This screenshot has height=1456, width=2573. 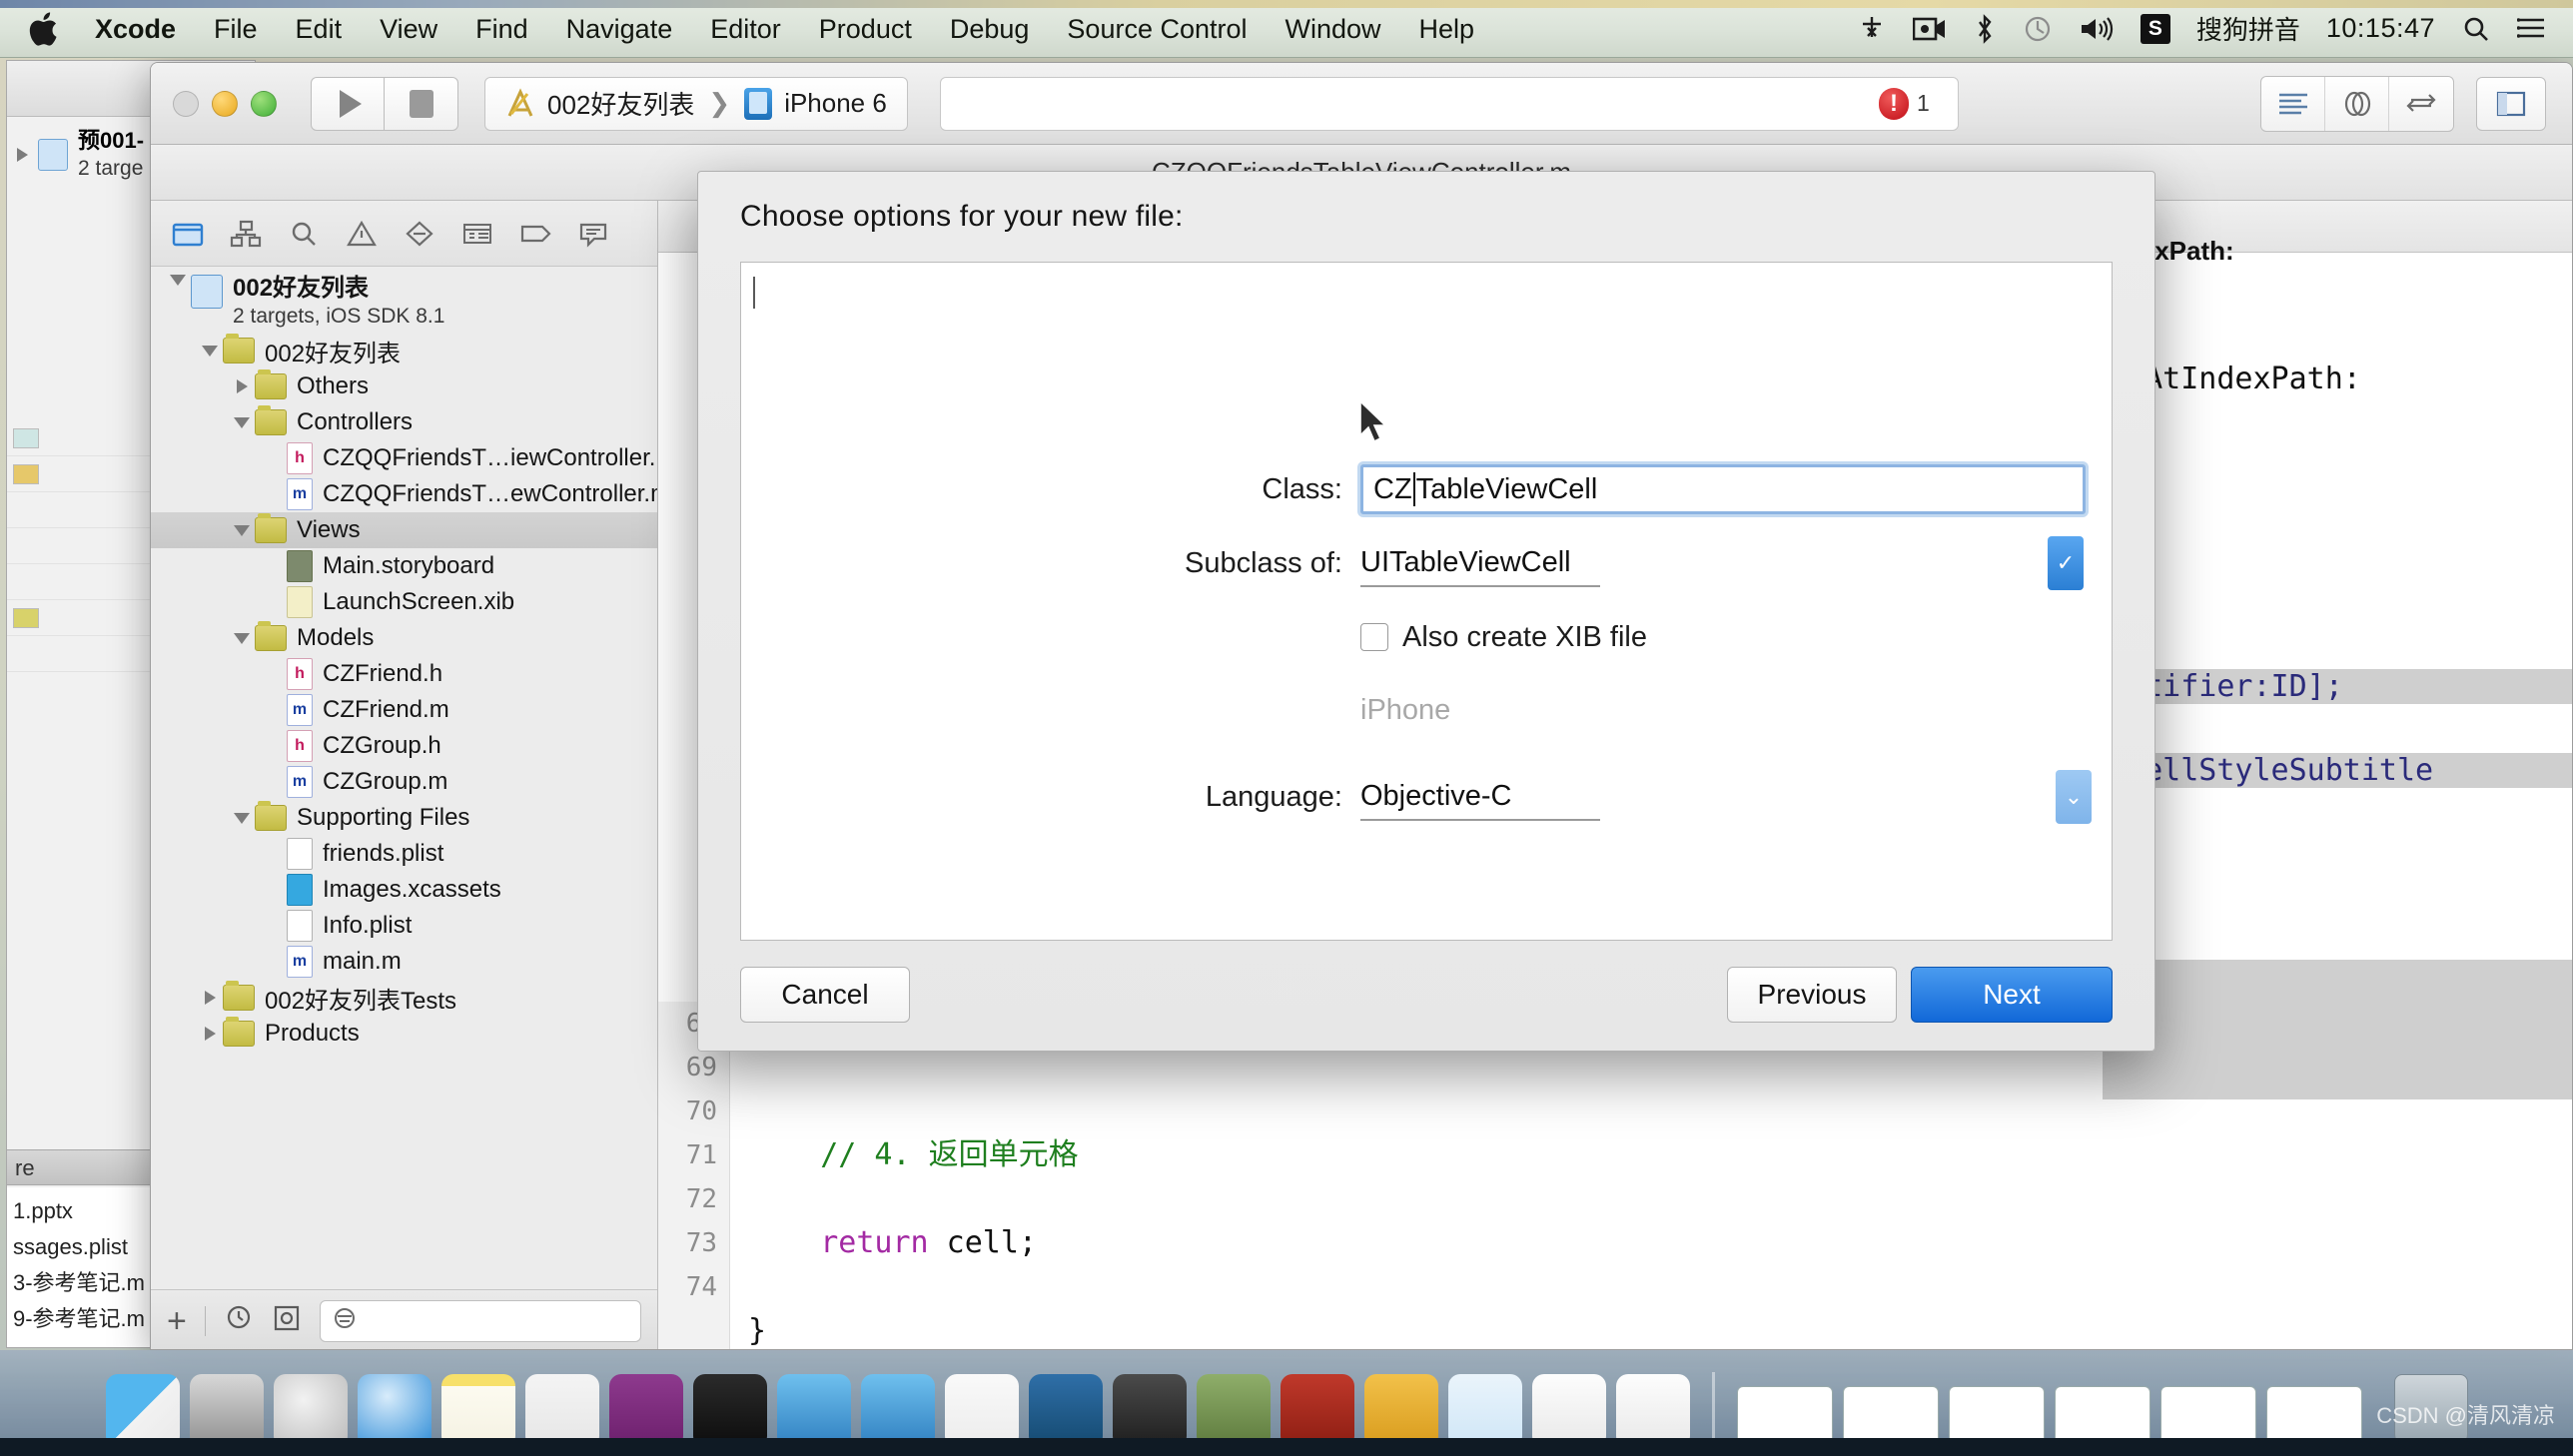 I want to click on menu-item-window: Window, so click(x=1333, y=29).